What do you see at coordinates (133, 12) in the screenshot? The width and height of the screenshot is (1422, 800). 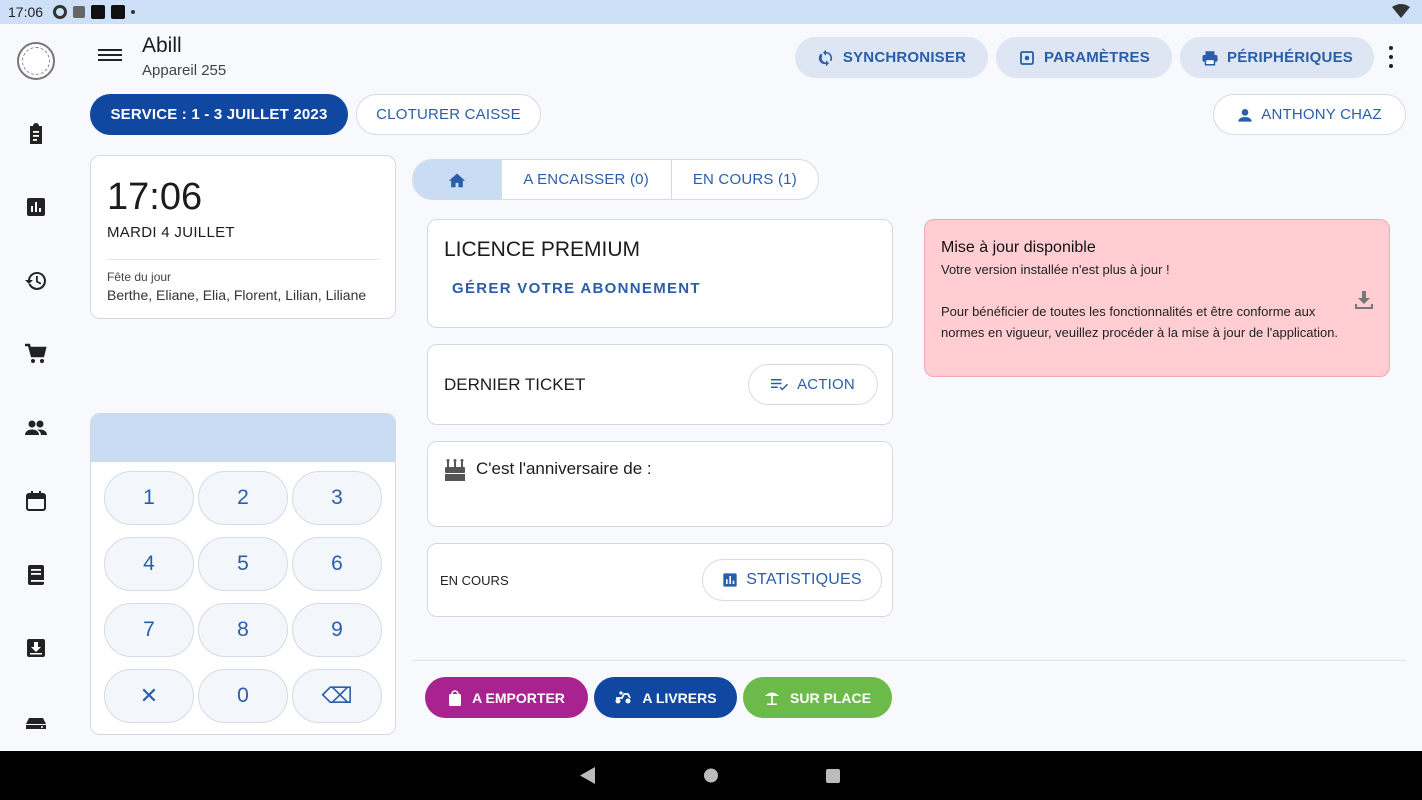 I see `more-notifications-icon` at bounding box center [133, 12].